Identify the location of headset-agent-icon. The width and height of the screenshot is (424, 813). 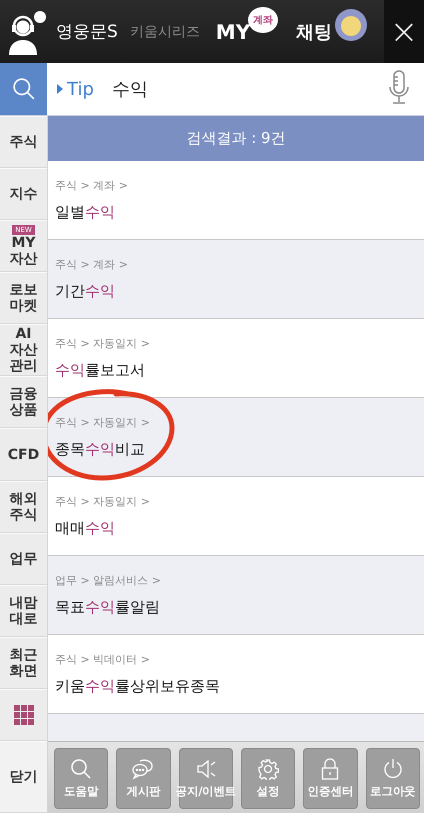
(26, 31).